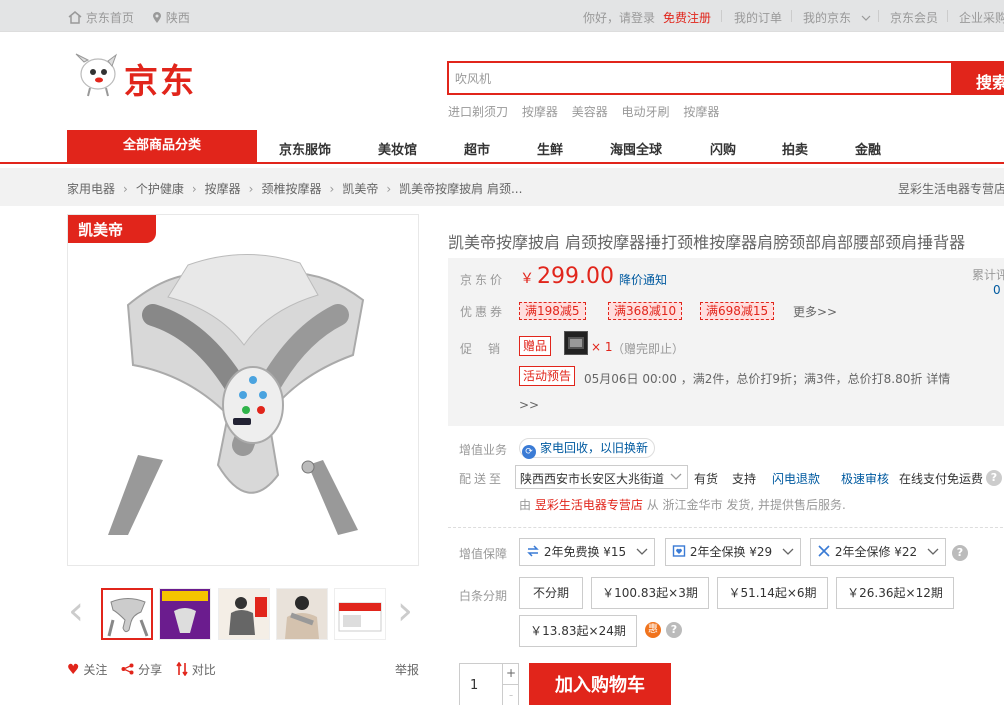 This screenshot has width=1004, height=705. I want to click on nav-item-supermarket: 超市, so click(477, 148).